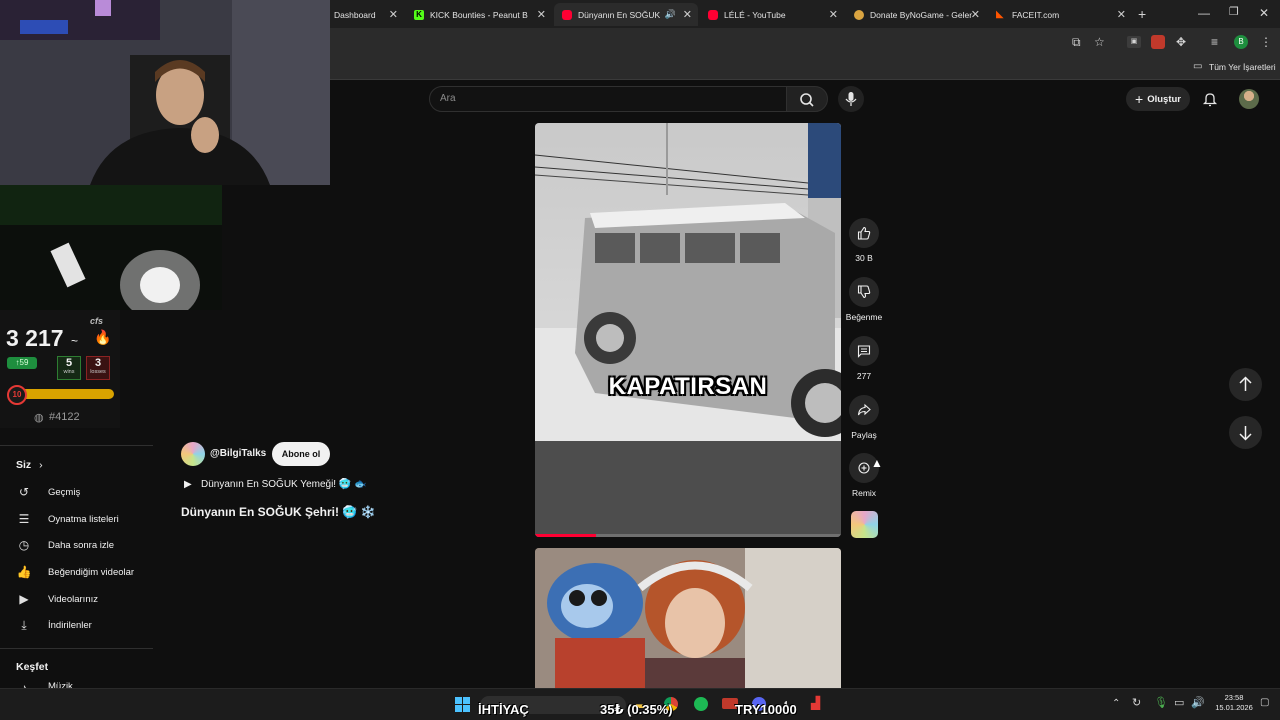 The width and height of the screenshot is (1280, 720). I want to click on channel-avatar, so click(193, 454).